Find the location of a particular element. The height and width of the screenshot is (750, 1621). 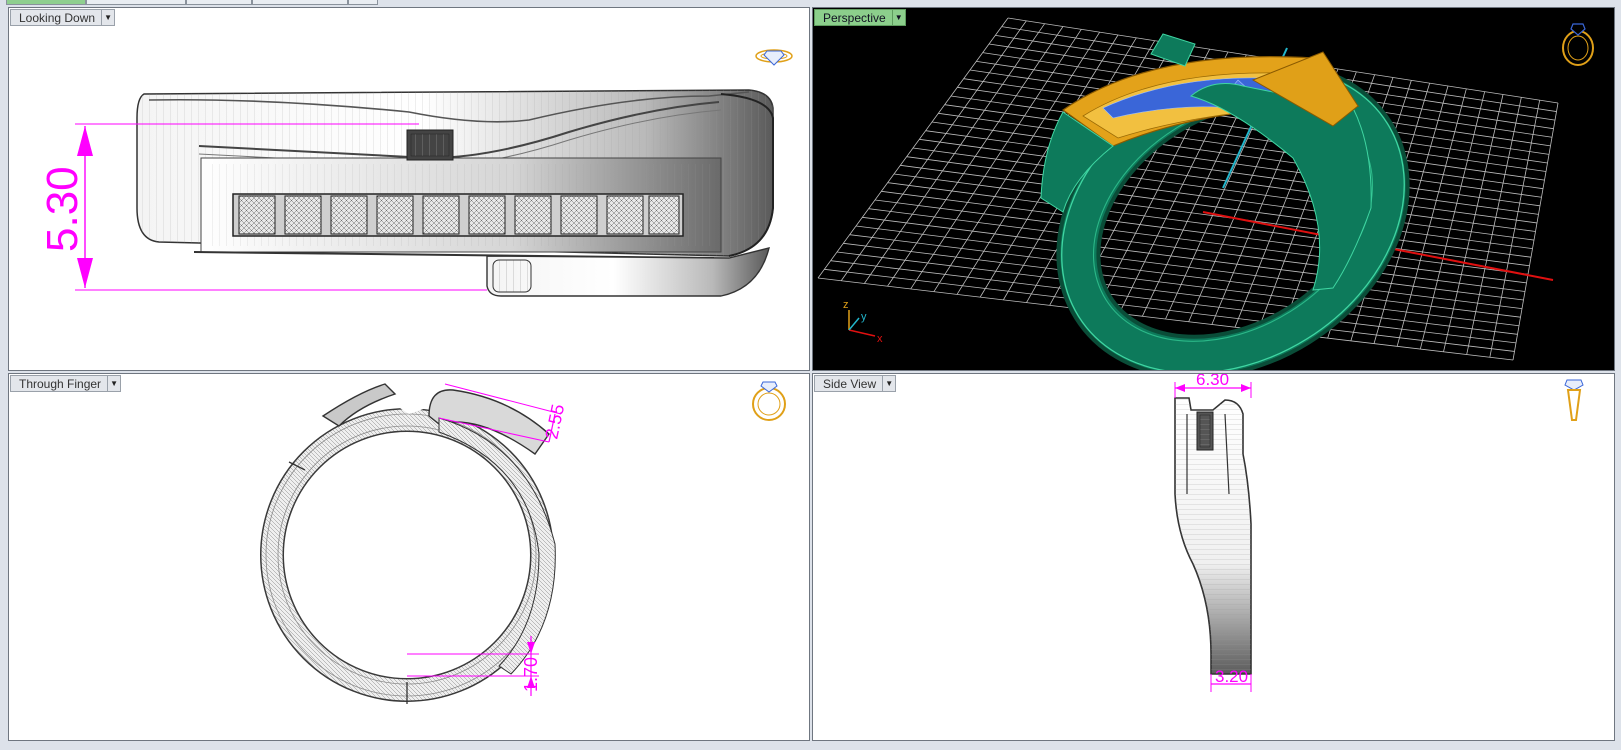

axis-widget: z y x is located at coordinates (863, 322).